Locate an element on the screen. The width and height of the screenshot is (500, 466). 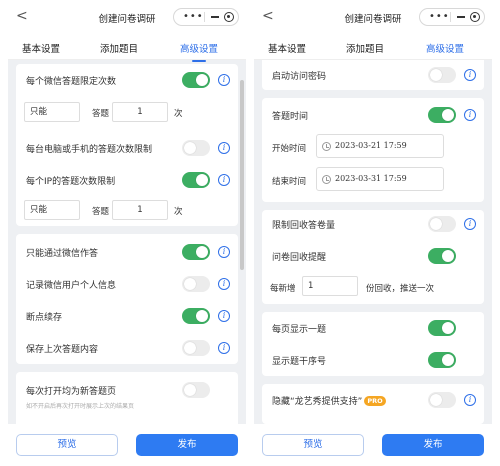
remind-prefix-text: 每新增 is located at coordinates (283, 289).